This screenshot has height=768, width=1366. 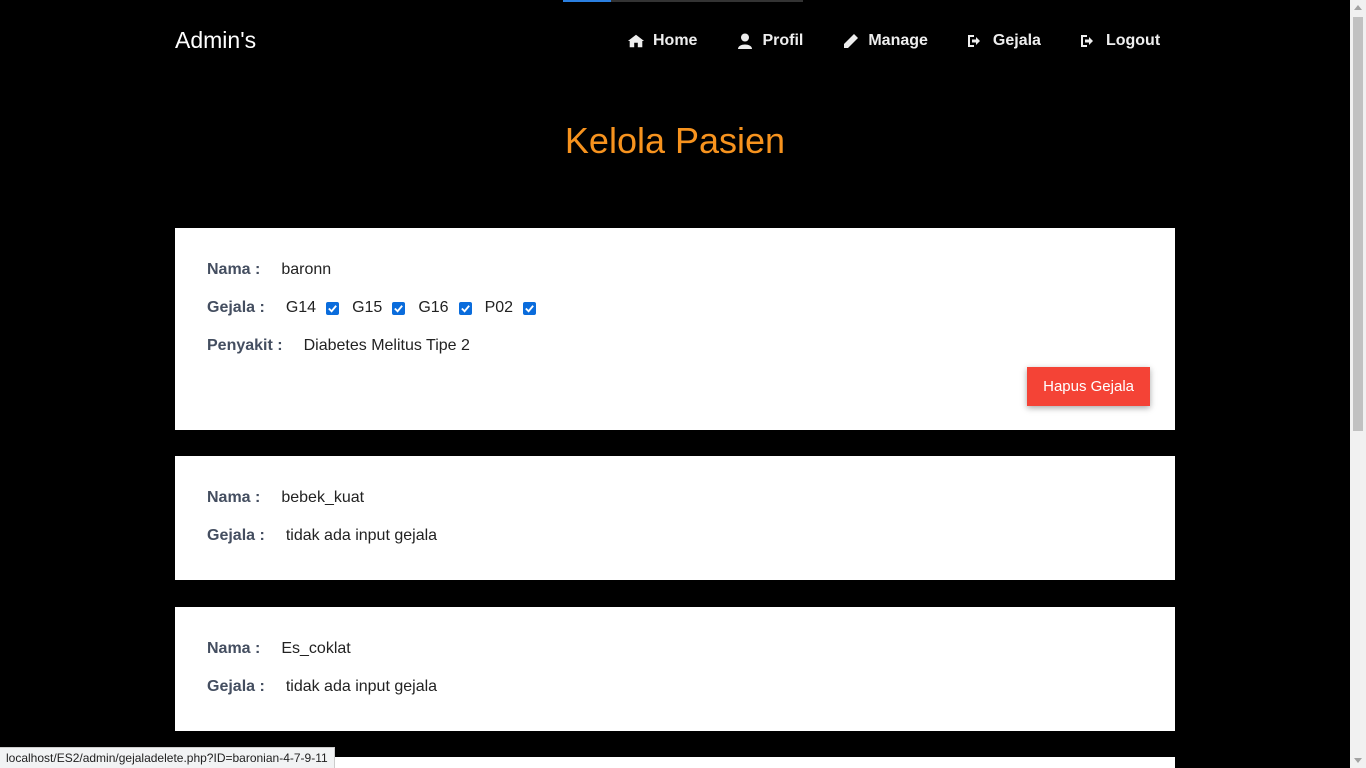 What do you see at coordinates (898, 40) in the screenshot?
I see `nav-manage-label: Manage` at bounding box center [898, 40].